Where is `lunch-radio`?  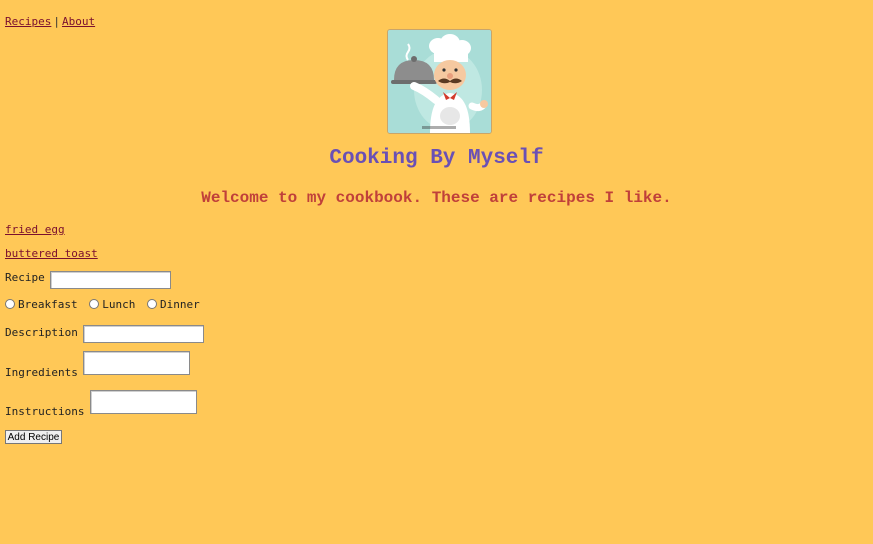
lunch-radio is located at coordinates (94, 304).